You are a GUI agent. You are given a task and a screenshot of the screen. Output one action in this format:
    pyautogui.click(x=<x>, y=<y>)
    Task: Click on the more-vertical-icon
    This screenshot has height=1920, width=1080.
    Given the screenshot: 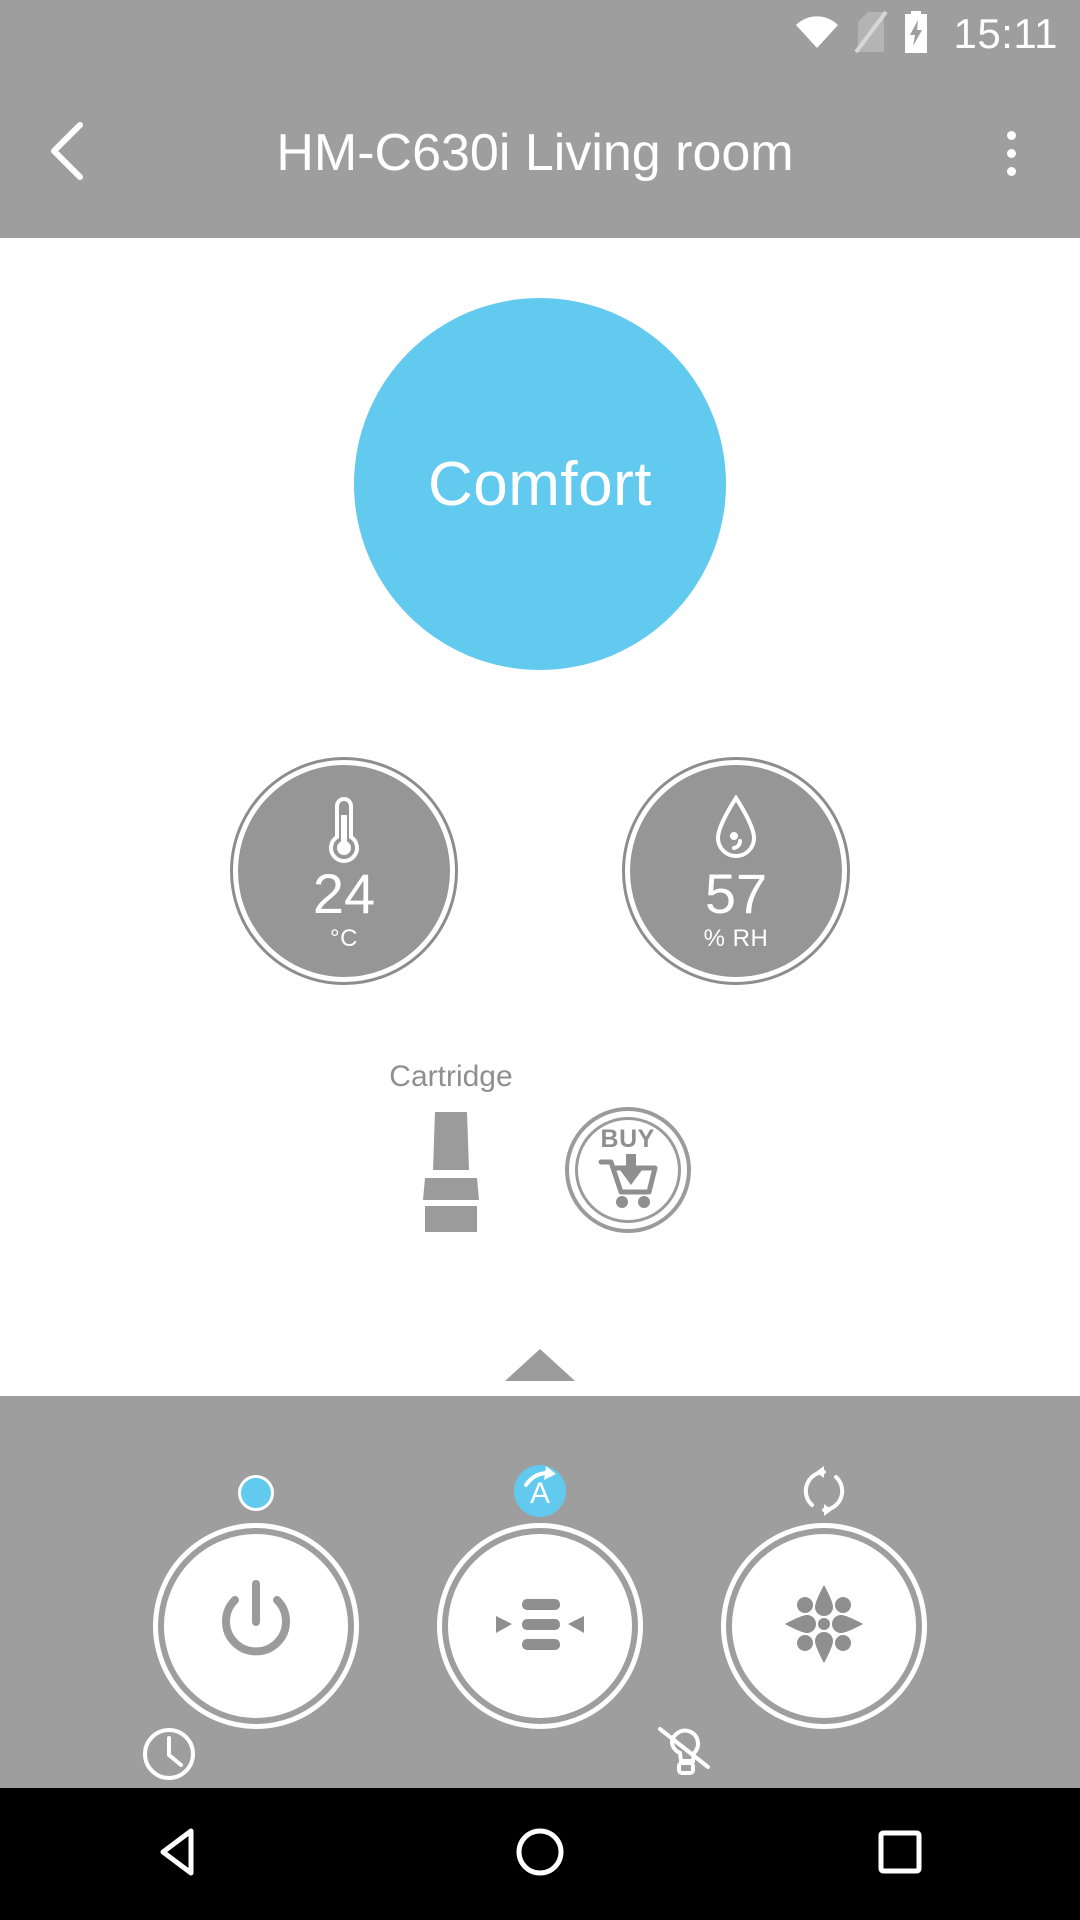 What is the action you would take?
    pyautogui.click(x=1011, y=153)
    